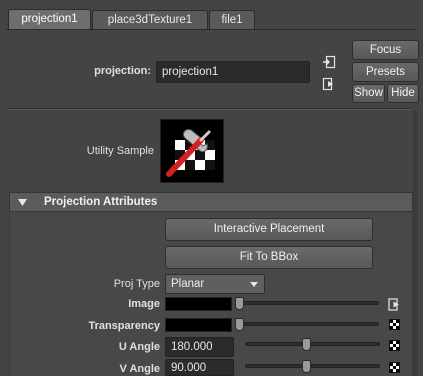  Describe the element at coordinates (269, 257) in the screenshot. I see `fit-to-bbox-button: Fit To BBox` at that location.